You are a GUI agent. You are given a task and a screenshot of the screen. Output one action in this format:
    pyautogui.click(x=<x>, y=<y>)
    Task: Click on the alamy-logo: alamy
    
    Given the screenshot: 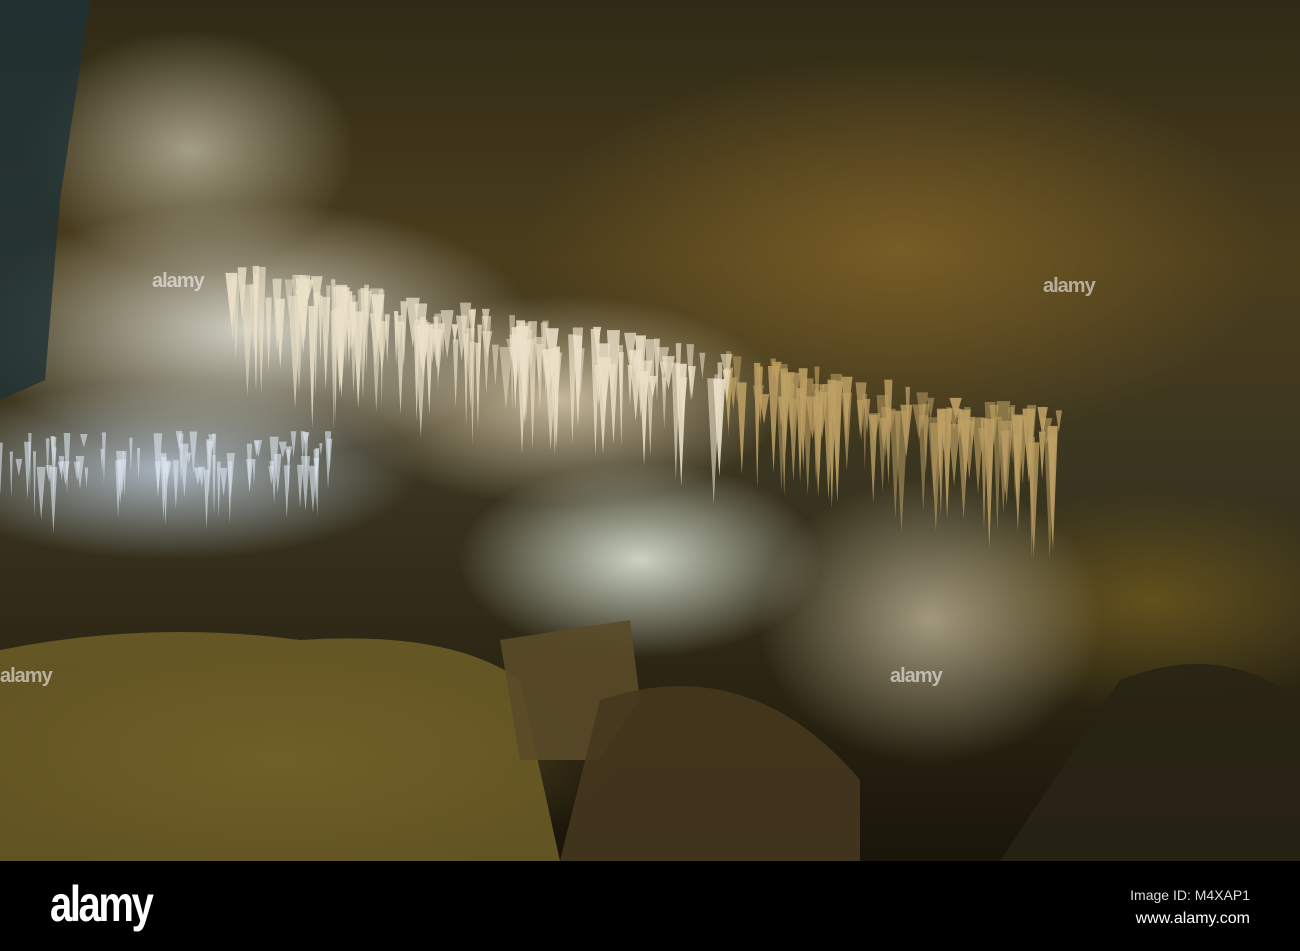 What is the action you would take?
    pyautogui.click(x=102, y=904)
    